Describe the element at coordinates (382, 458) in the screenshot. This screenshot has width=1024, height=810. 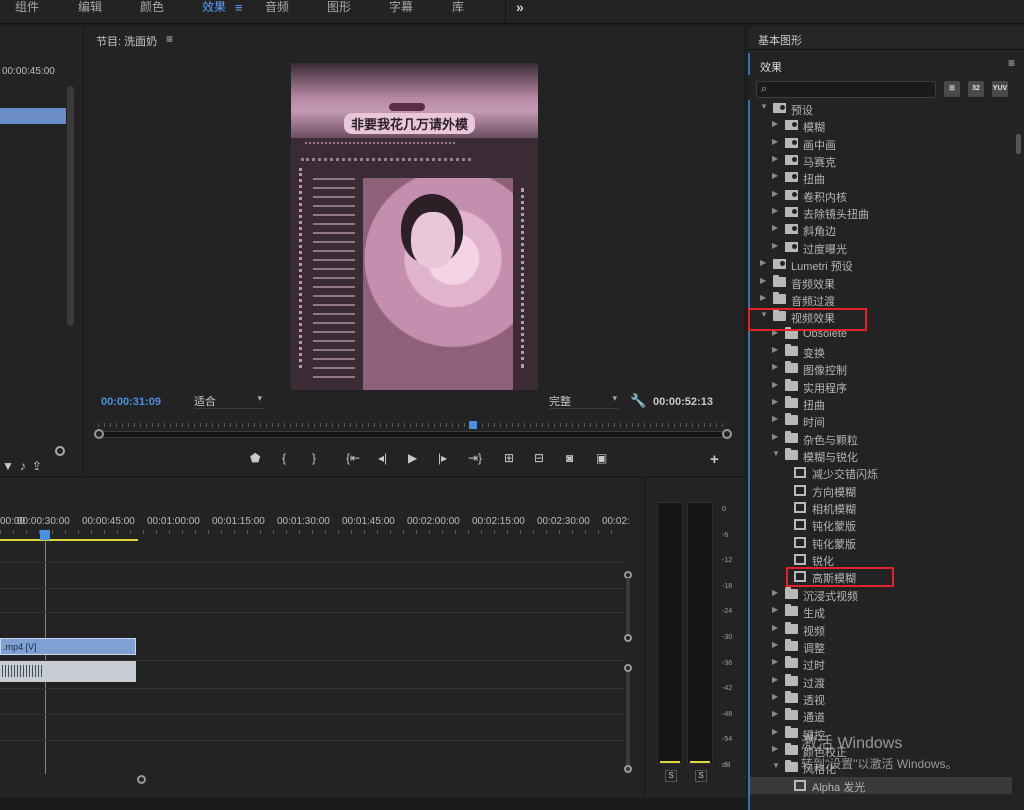
I see `step-back-icon: ◂|` at that location.